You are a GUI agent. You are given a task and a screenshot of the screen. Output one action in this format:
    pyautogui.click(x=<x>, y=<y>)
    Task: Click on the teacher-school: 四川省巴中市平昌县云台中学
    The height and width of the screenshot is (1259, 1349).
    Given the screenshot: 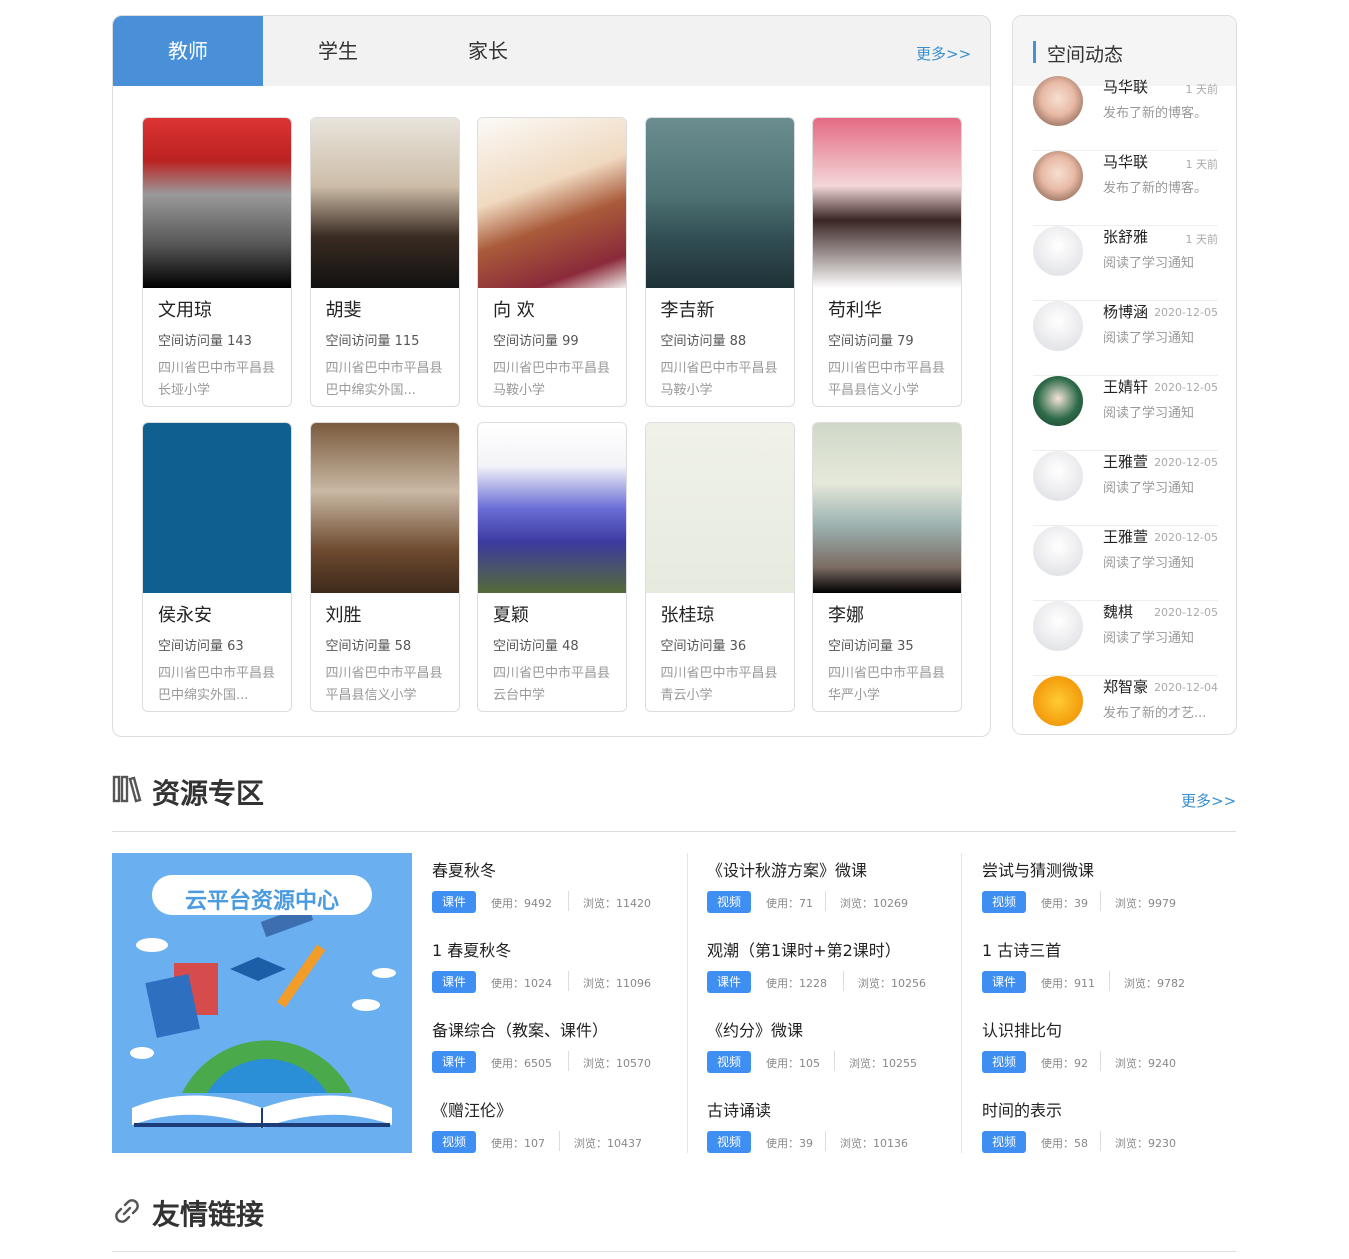 What is the action you would take?
    pyautogui.click(x=552, y=684)
    